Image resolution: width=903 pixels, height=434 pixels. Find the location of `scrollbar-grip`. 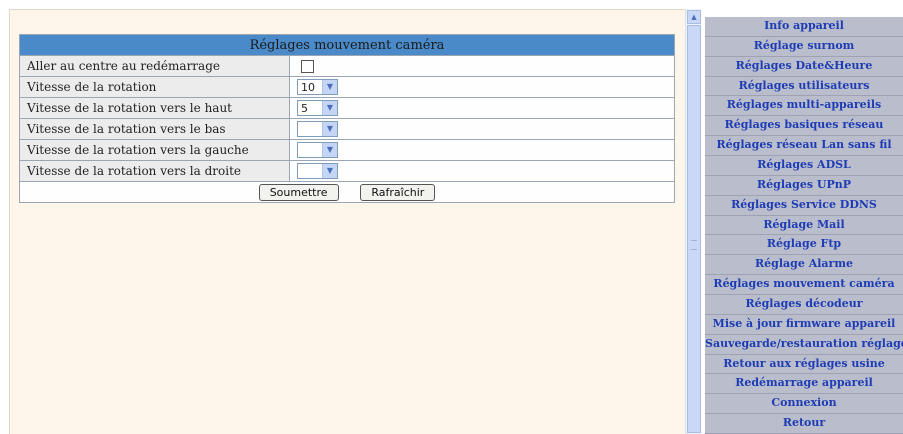

scrollbar-grip is located at coordinates (694, 245).